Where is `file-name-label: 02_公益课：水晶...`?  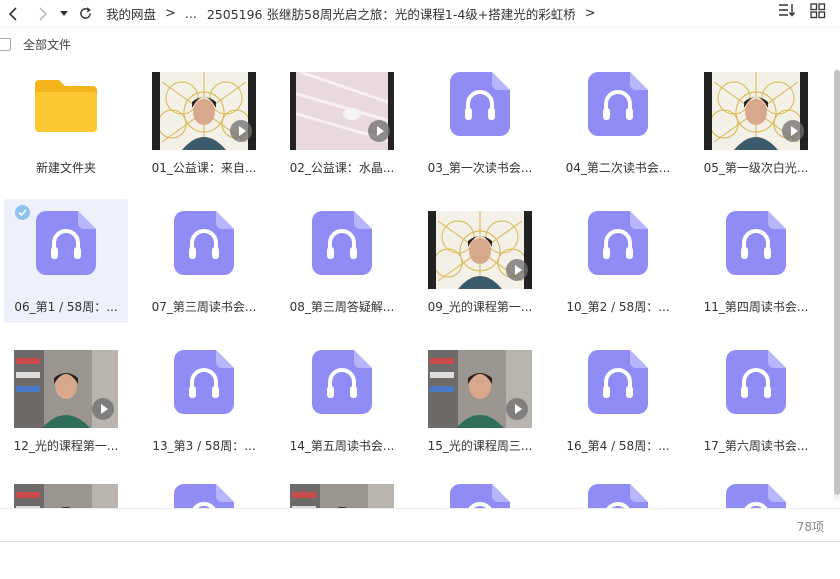
file-name-label: 02_公益课：水晶... is located at coordinates (342, 168).